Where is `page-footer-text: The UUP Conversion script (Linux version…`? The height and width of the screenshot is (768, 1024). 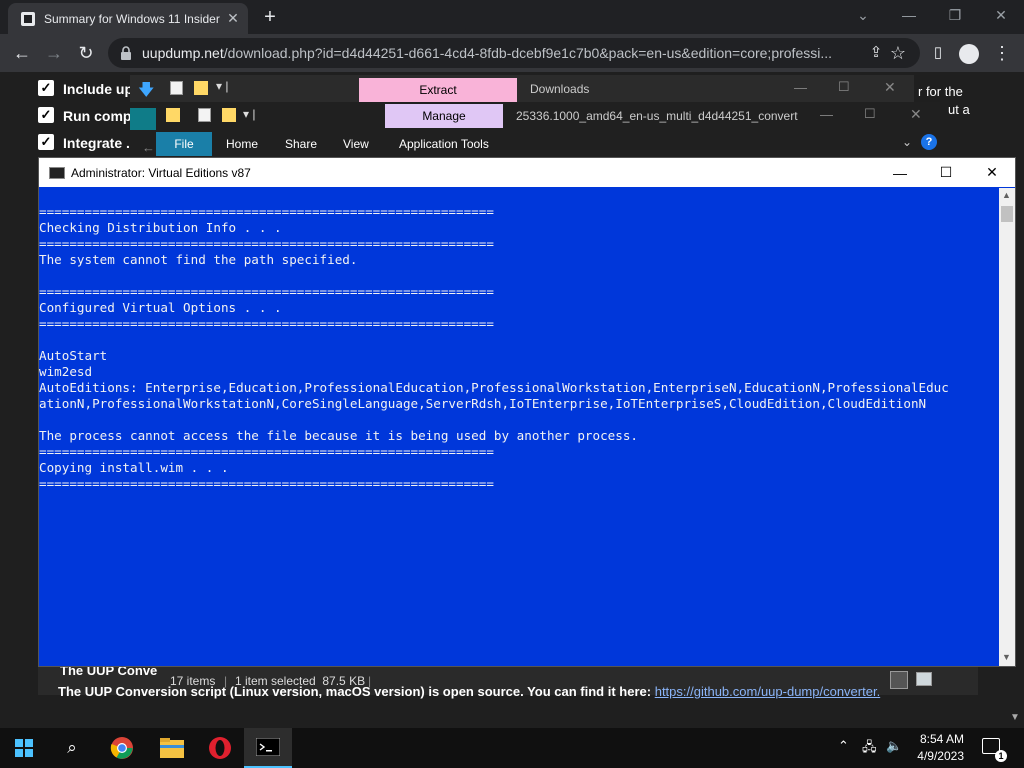
page-footer-text: The UUP Conversion script (Linux version… is located at coordinates (469, 691).